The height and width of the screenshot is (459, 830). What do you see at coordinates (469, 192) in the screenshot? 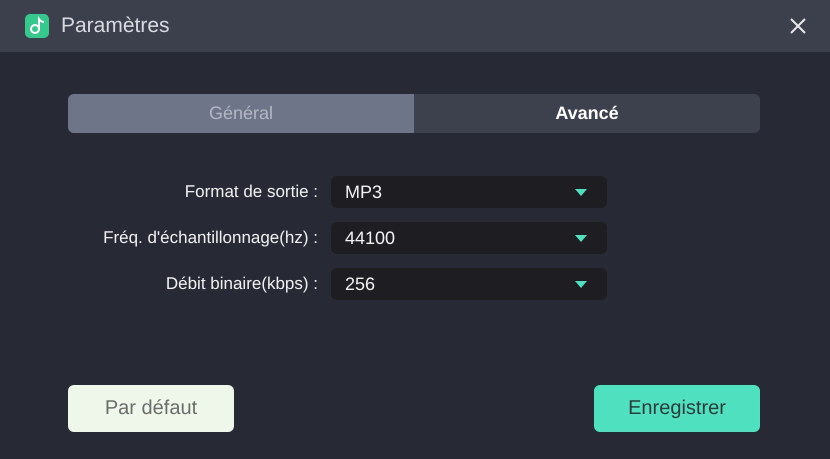
I see `dropdown: MP3` at bounding box center [469, 192].